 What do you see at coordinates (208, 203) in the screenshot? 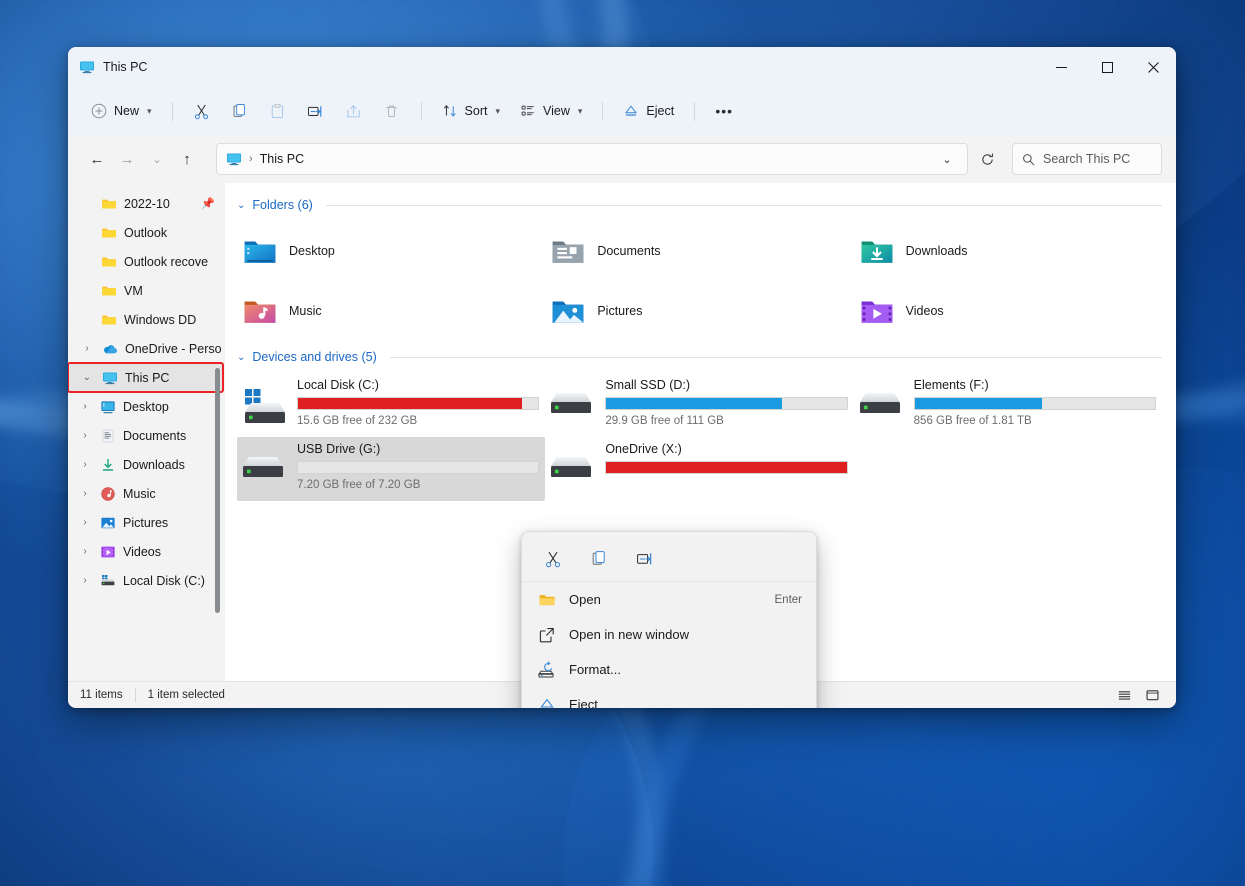
I see `pin-icon: 📌` at bounding box center [208, 203].